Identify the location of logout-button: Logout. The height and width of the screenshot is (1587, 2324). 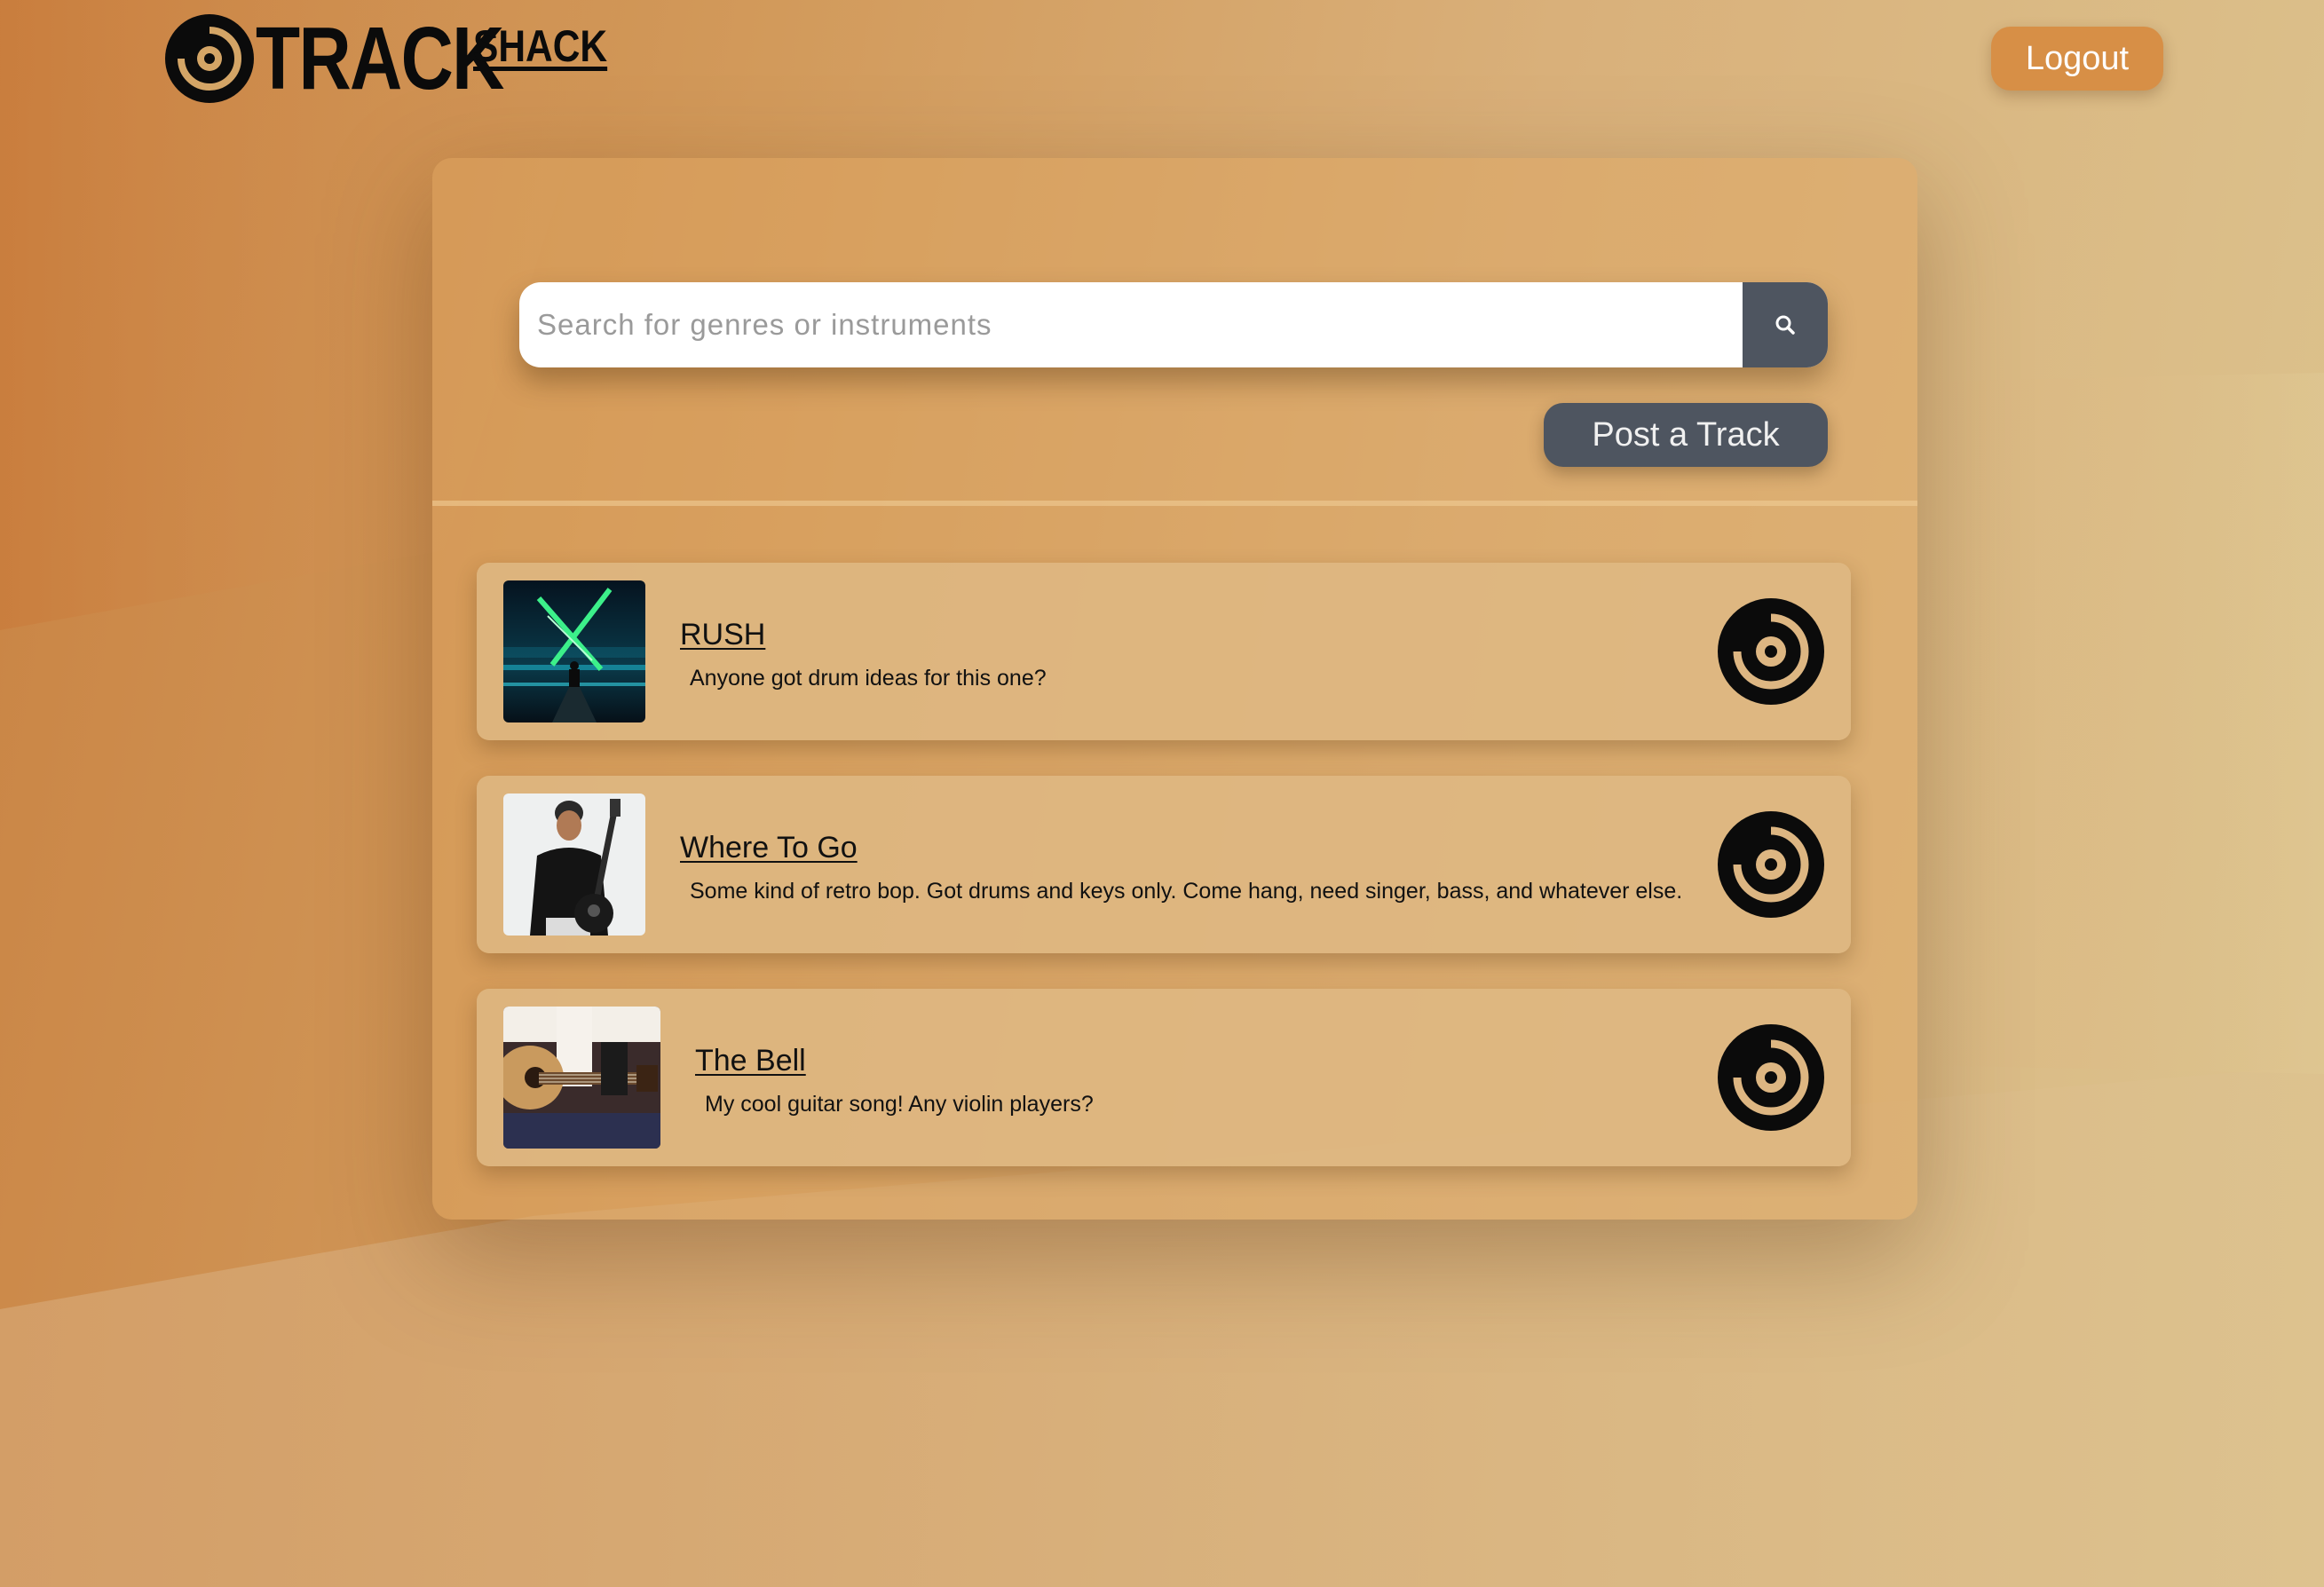
(2077, 59).